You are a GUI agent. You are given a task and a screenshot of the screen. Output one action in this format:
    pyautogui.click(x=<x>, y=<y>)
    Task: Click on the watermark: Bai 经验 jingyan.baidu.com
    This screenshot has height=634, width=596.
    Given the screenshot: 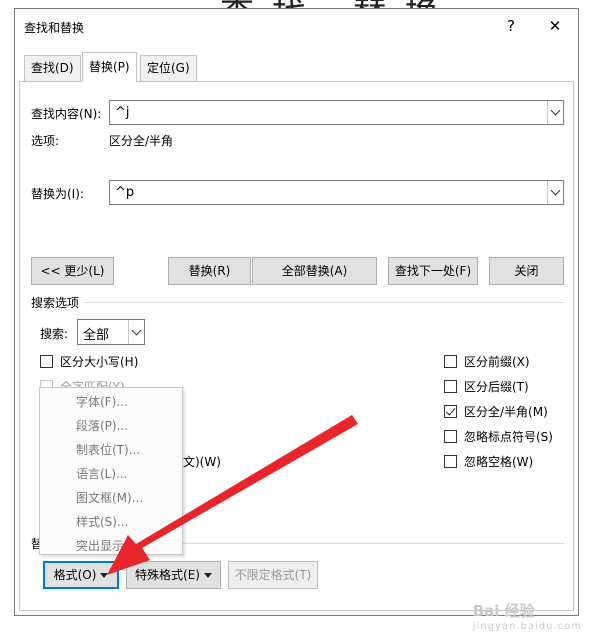 What is the action you would take?
    pyautogui.click(x=527, y=616)
    